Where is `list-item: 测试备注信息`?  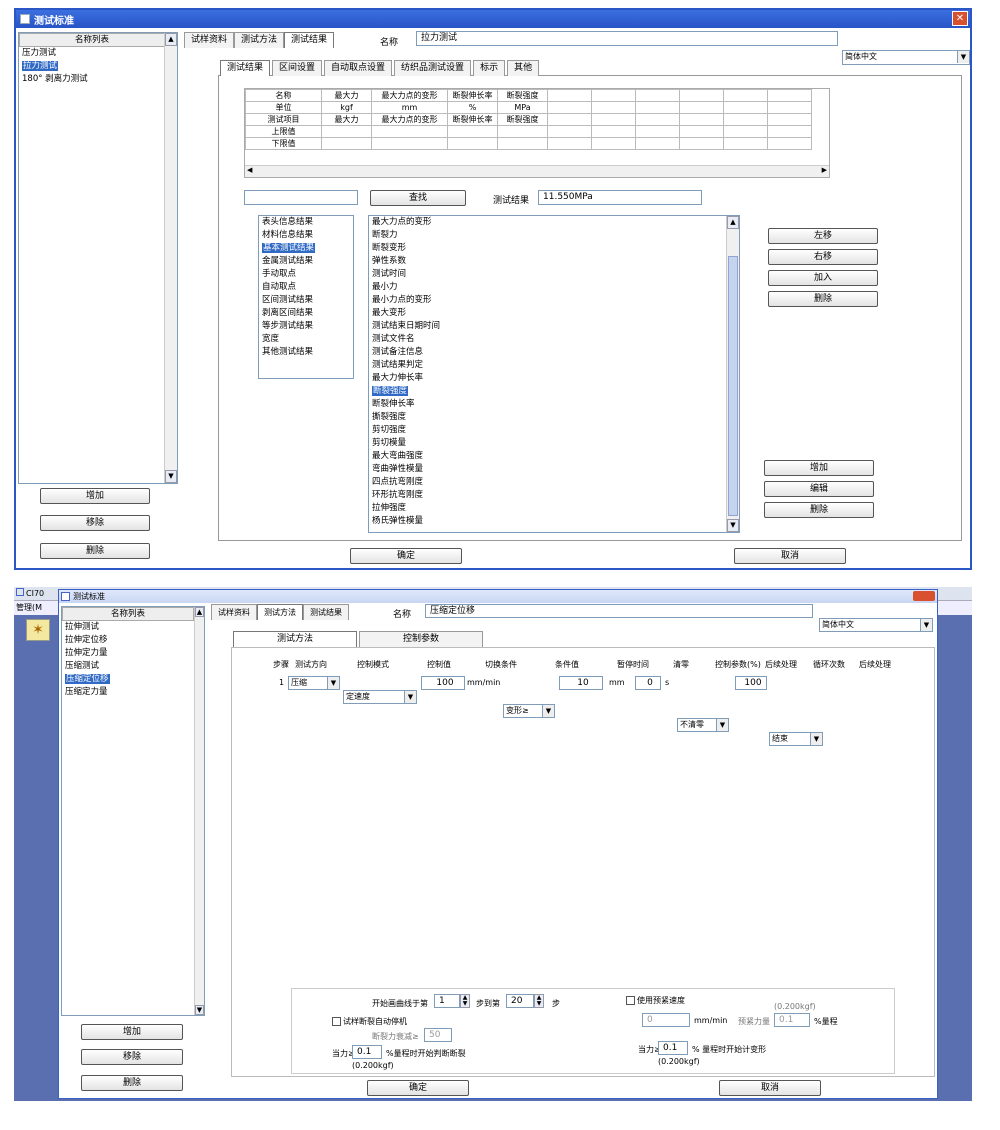 list-item: 测试备注信息 is located at coordinates (554, 352).